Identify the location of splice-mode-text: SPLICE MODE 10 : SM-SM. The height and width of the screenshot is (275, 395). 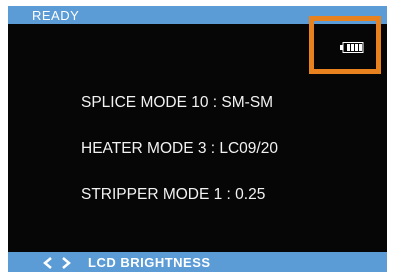
(177, 102).